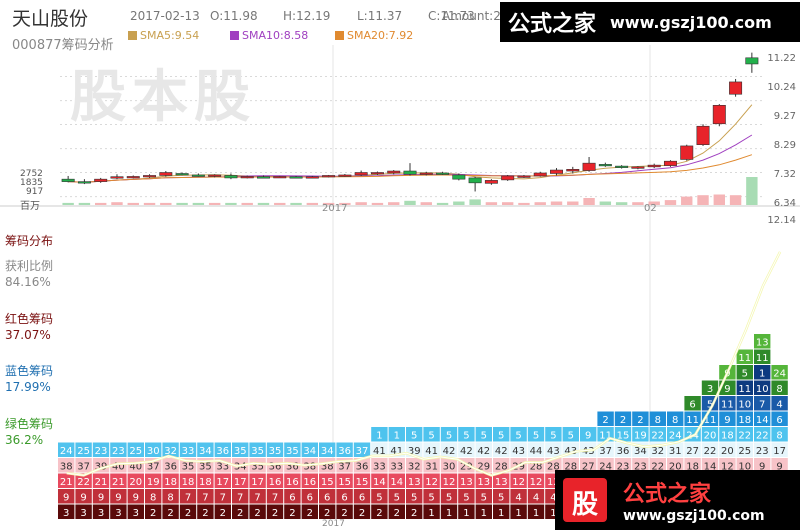 This screenshot has width=800, height=530. I want to click on brand-url-top: www.gszj100.com, so click(691, 22).